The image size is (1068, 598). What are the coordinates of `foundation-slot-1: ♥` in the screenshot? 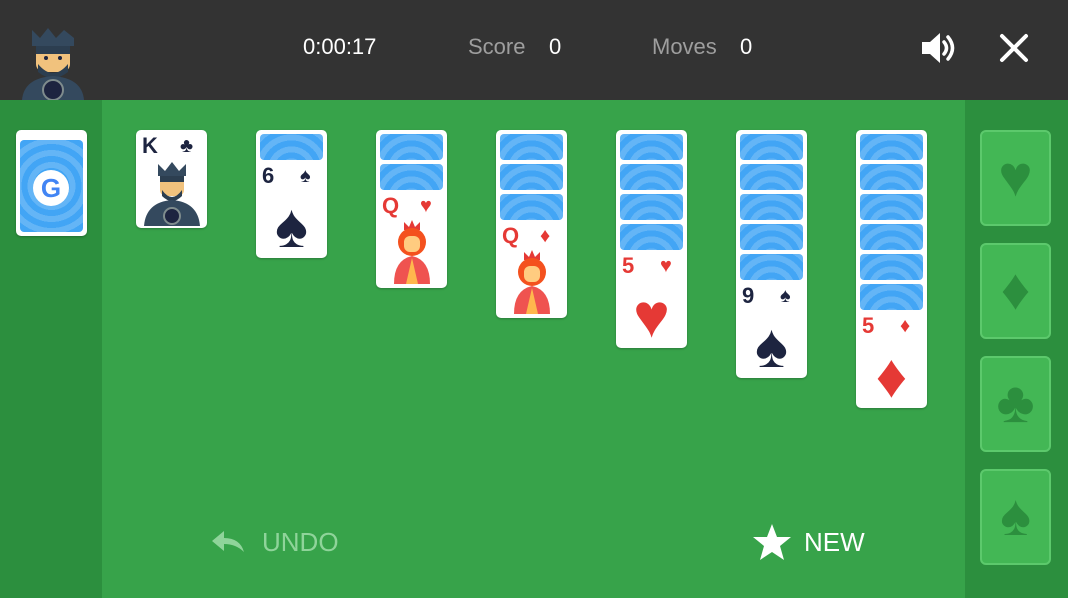 It's located at (1015, 178).